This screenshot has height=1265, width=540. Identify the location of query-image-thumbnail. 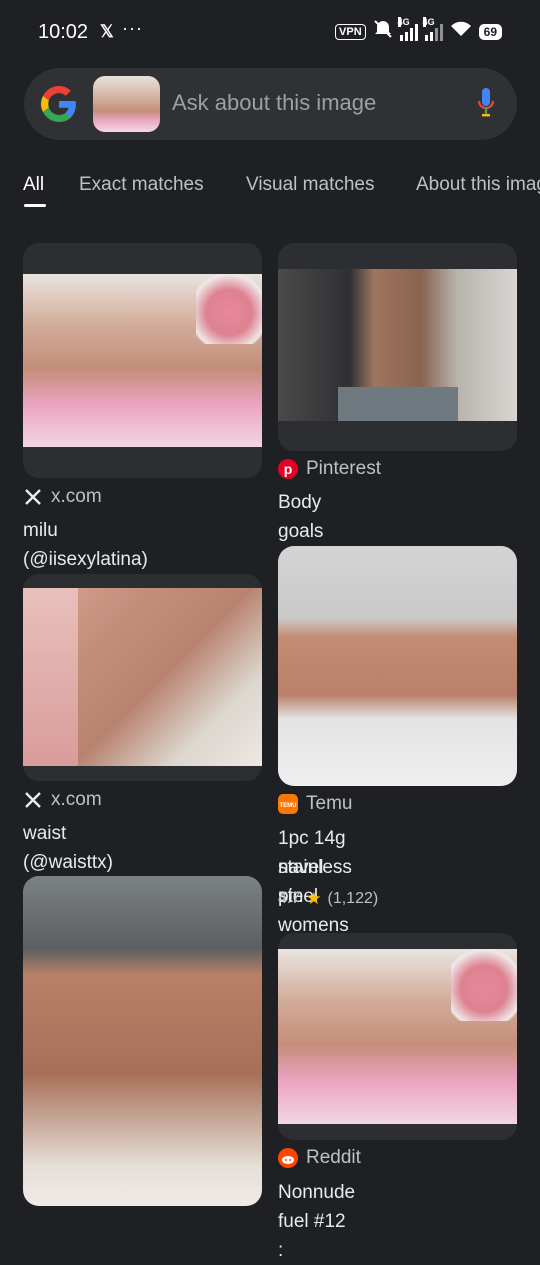
(126, 104).